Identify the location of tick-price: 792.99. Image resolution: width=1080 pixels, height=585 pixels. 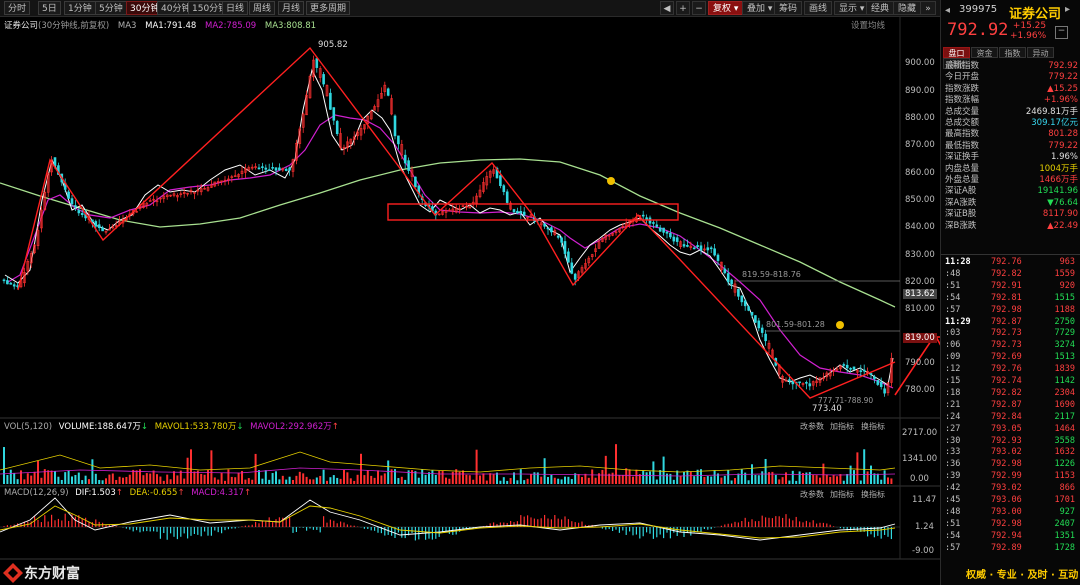
(1006, 476).